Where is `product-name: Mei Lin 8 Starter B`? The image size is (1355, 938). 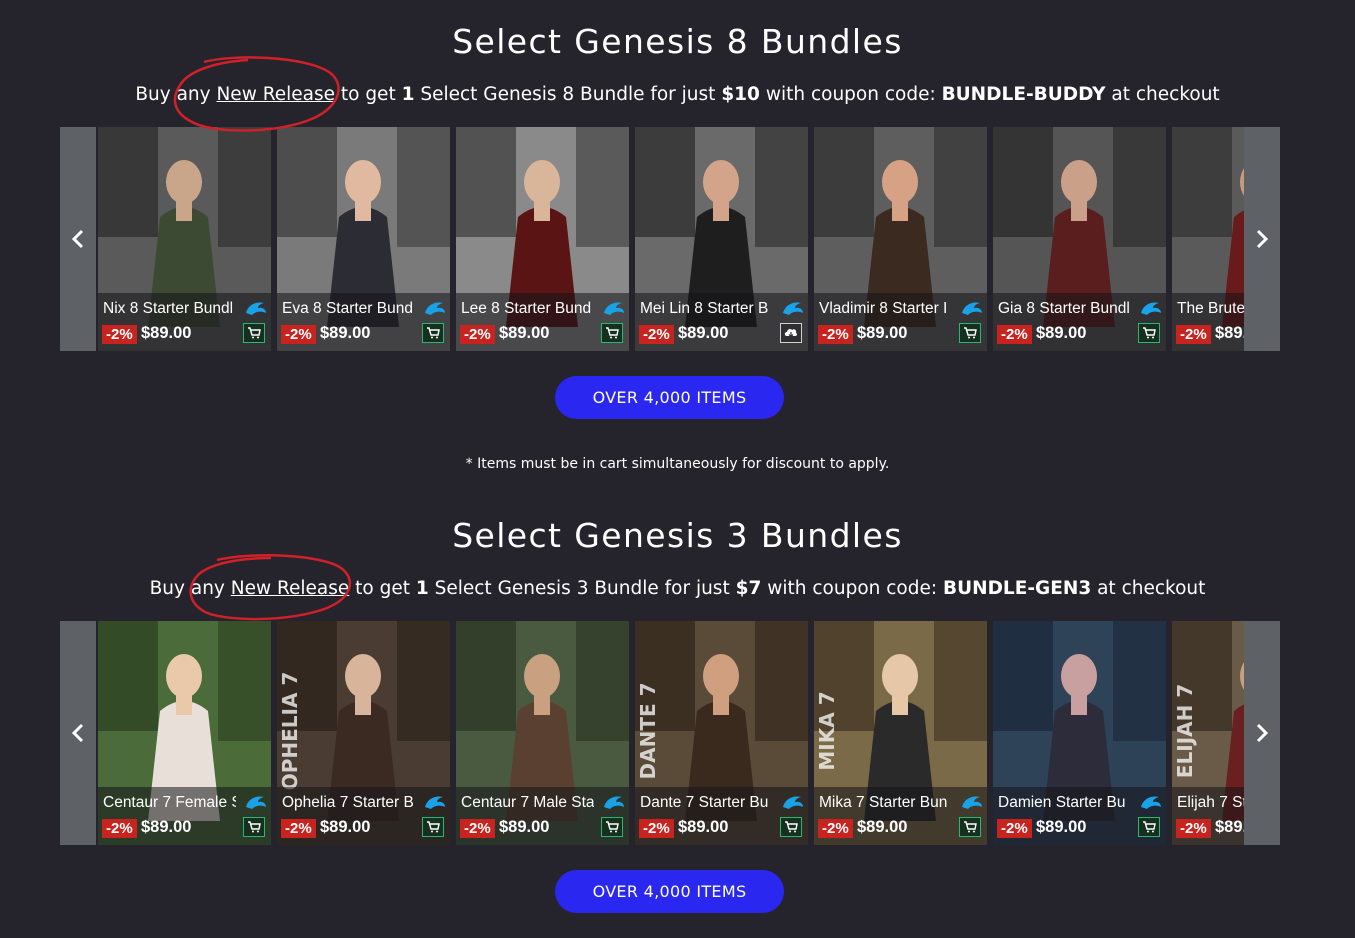 product-name: Mei Lin 8 Starter B is located at coordinates (706, 311).